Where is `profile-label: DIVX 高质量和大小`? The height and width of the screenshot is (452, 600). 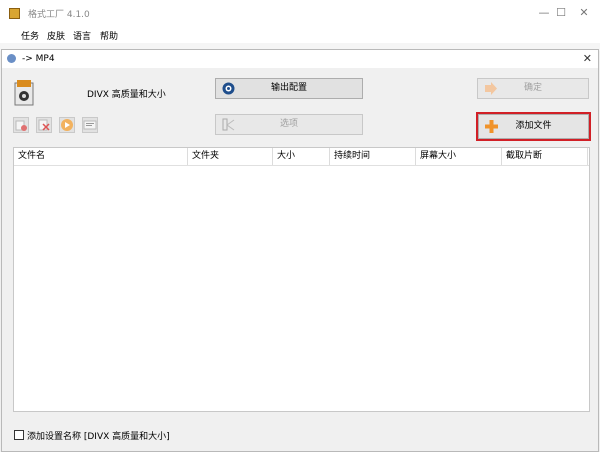
profile-label: DIVX 高质量和大小 is located at coordinates (126, 95).